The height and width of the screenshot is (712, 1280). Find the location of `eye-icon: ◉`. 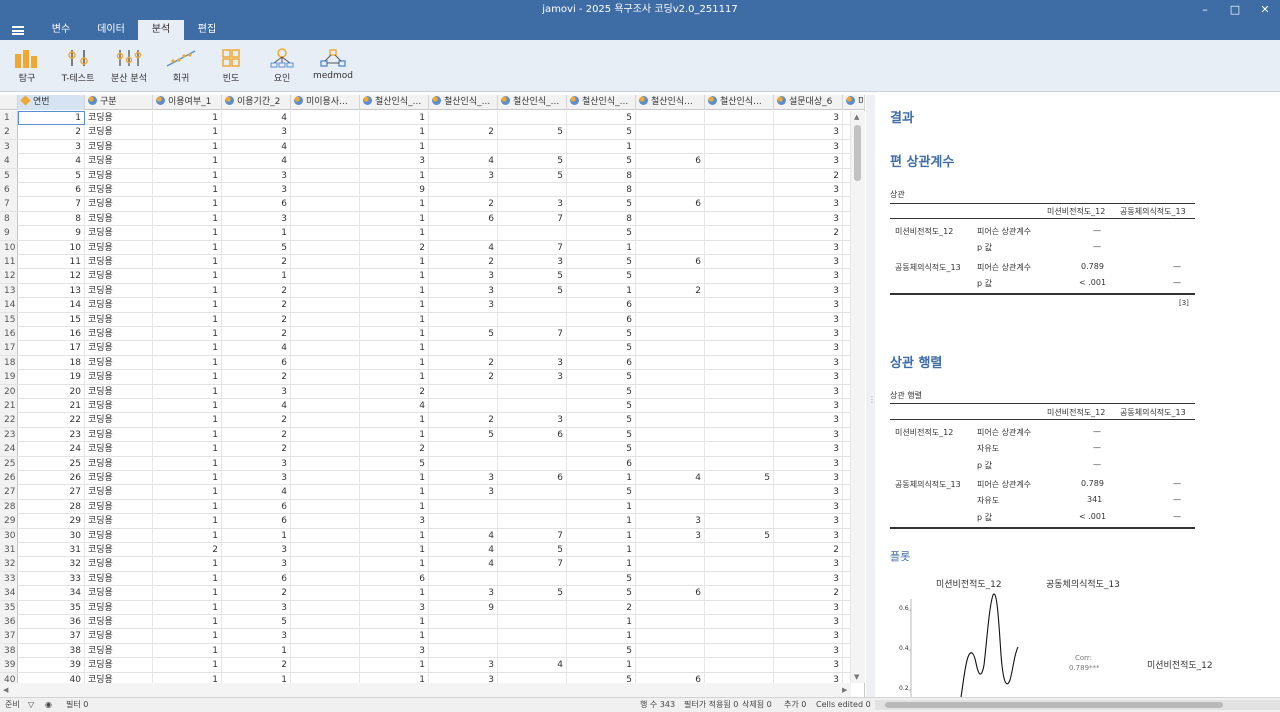

eye-icon: ◉ is located at coordinates (48, 705).